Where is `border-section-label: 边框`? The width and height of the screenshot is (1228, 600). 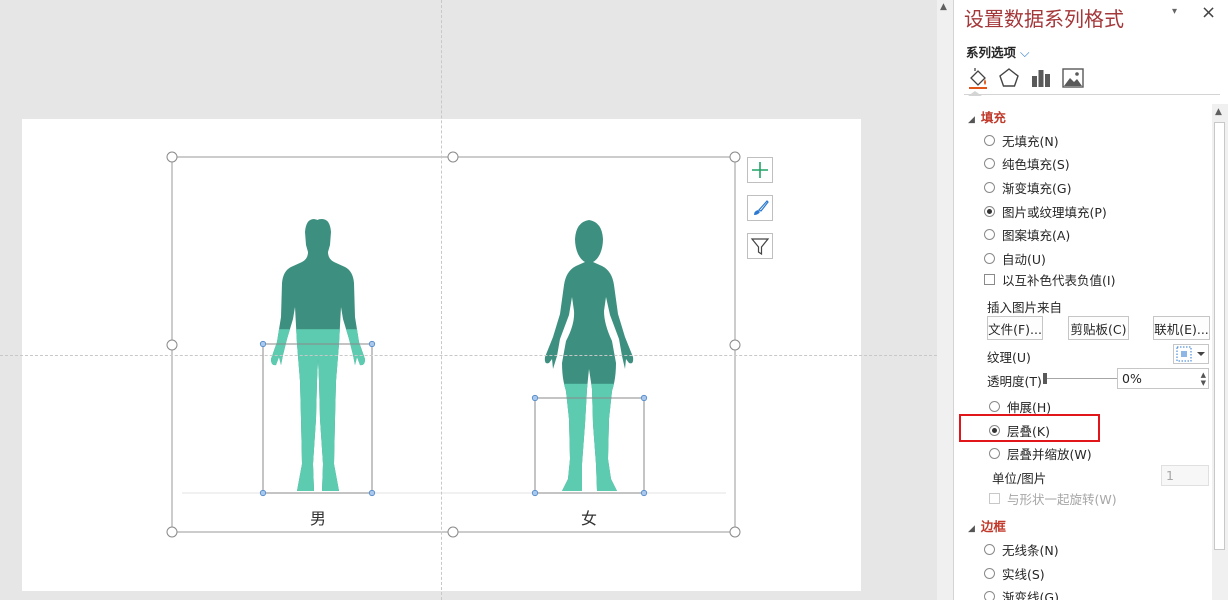
border-section-label: 边框 is located at coordinates (993, 526).